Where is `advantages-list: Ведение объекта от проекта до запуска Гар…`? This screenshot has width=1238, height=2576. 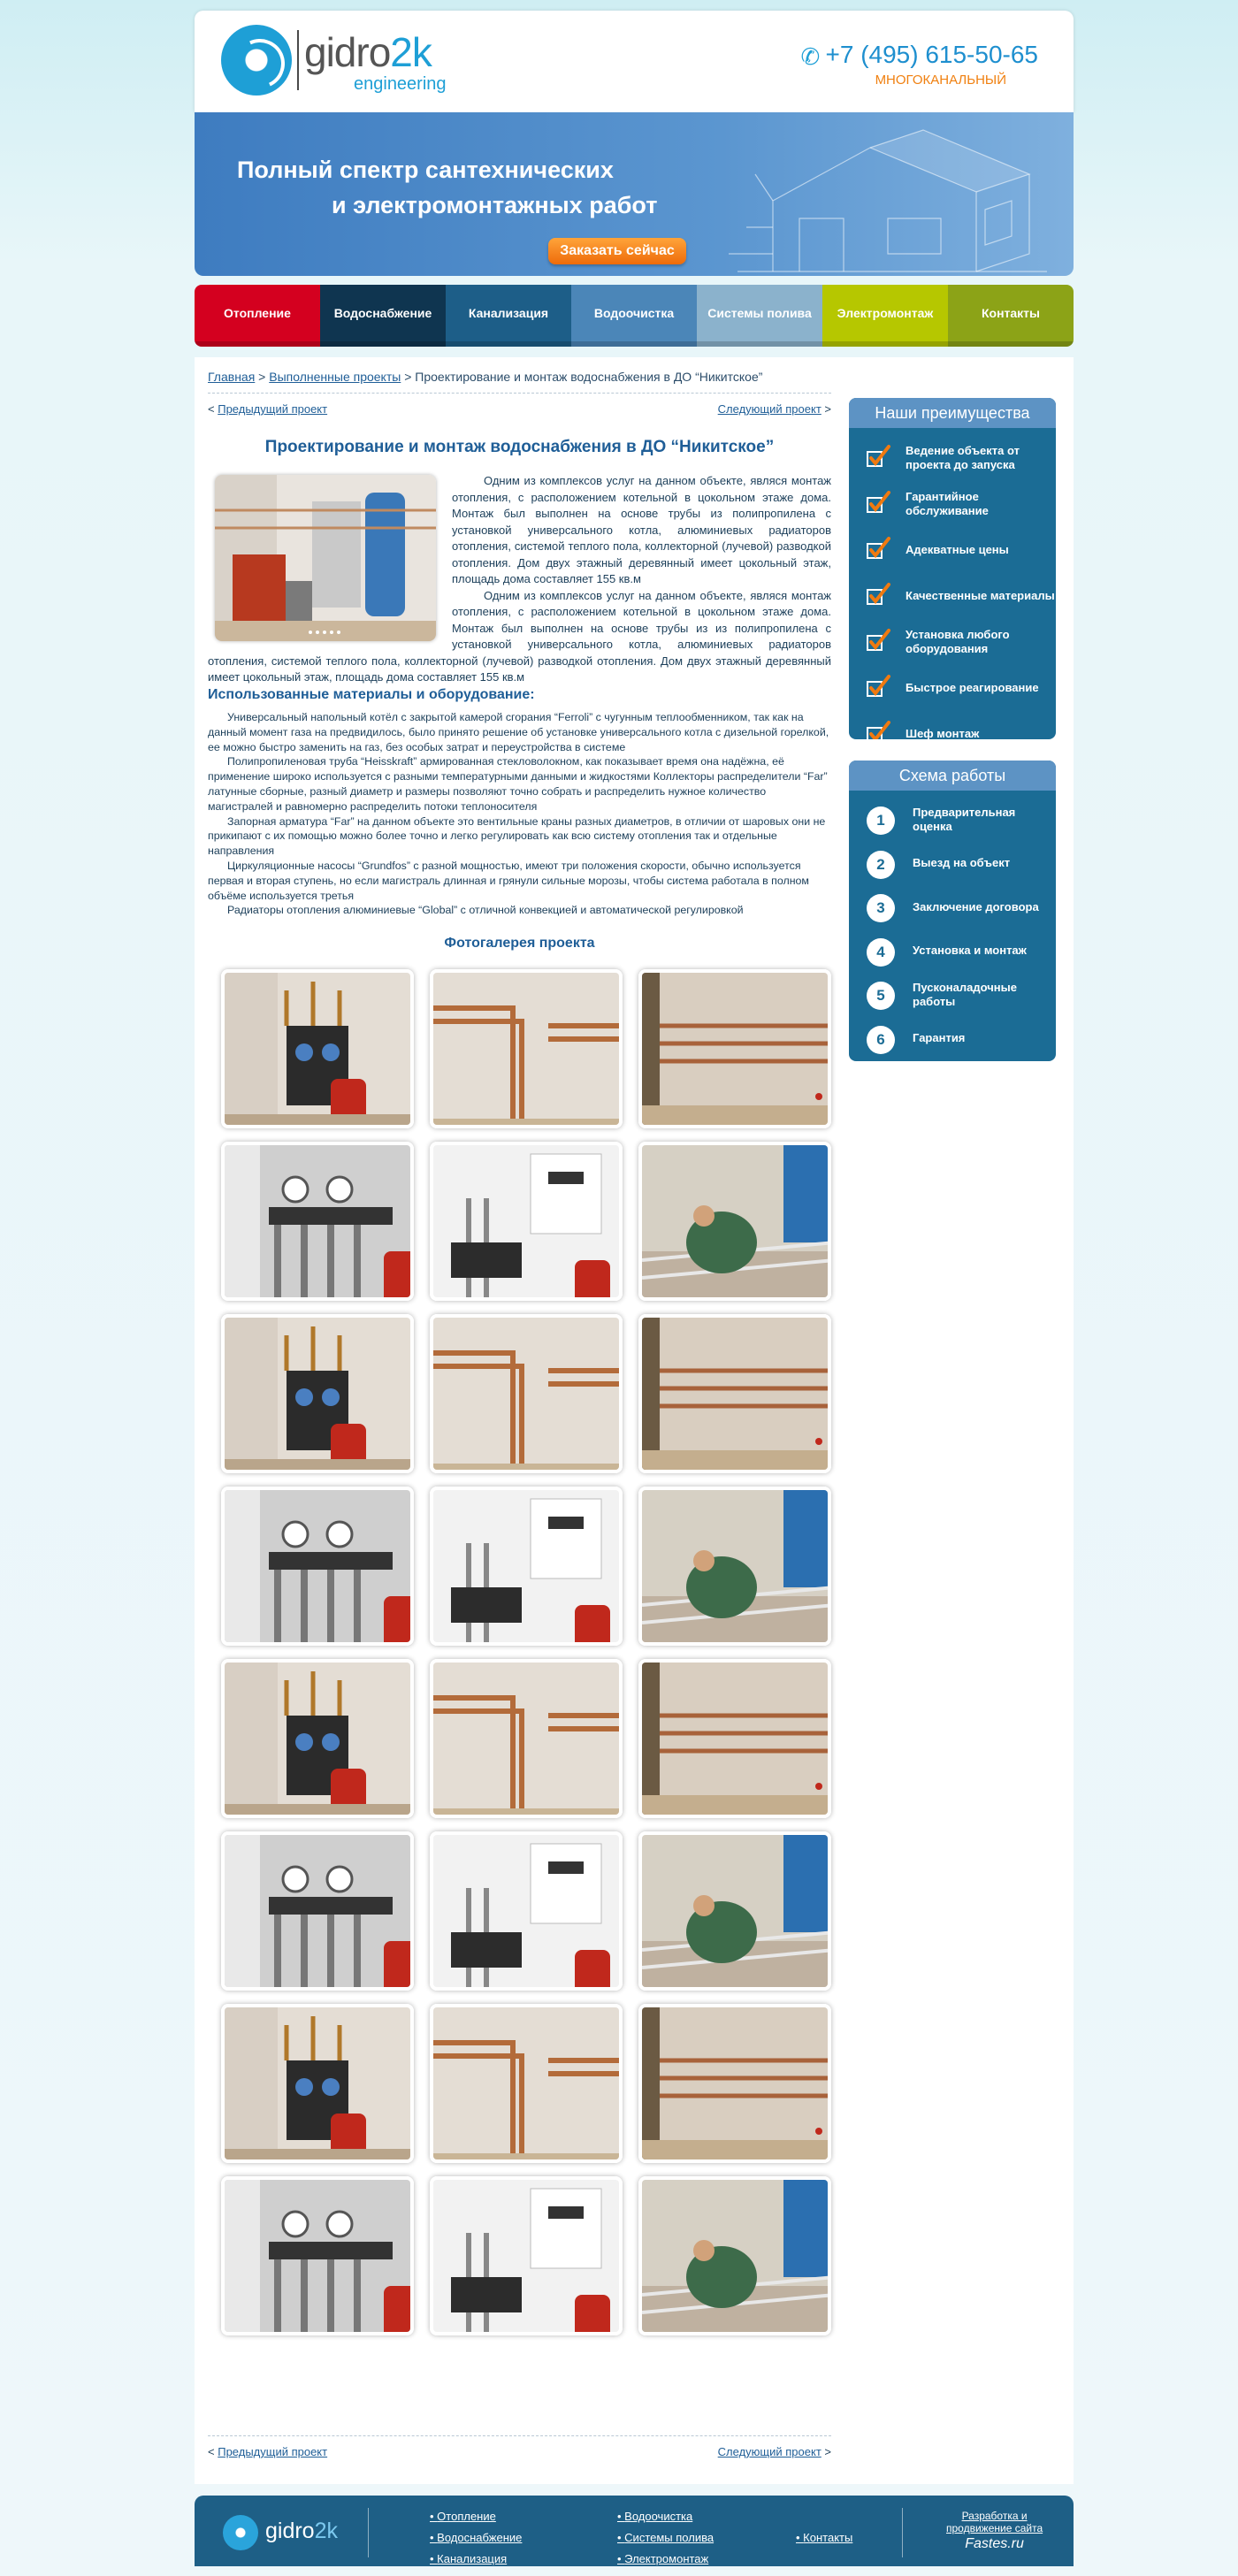 advantages-list: Ведение объекта от проекта до запуска Гар… is located at coordinates (952, 583).